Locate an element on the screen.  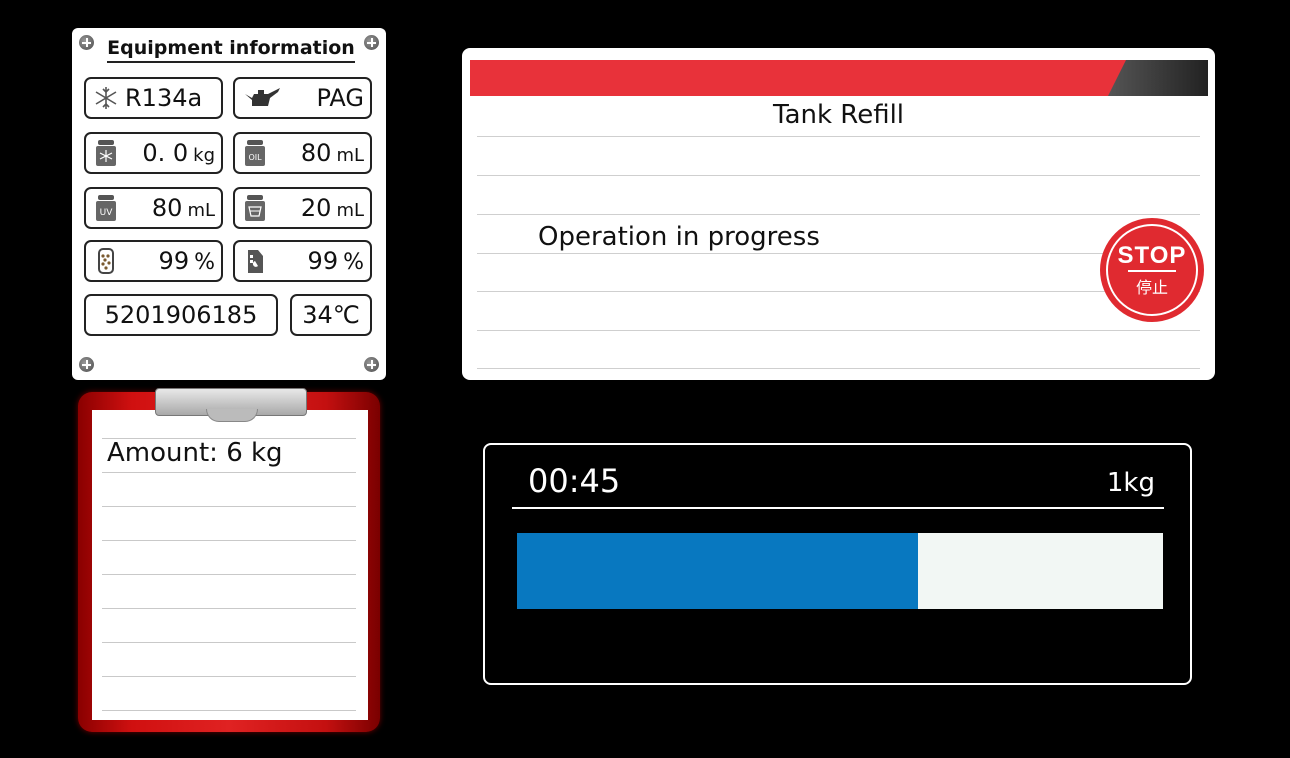
elapsed-time: 00:45 is located at coordinates (574, 481).